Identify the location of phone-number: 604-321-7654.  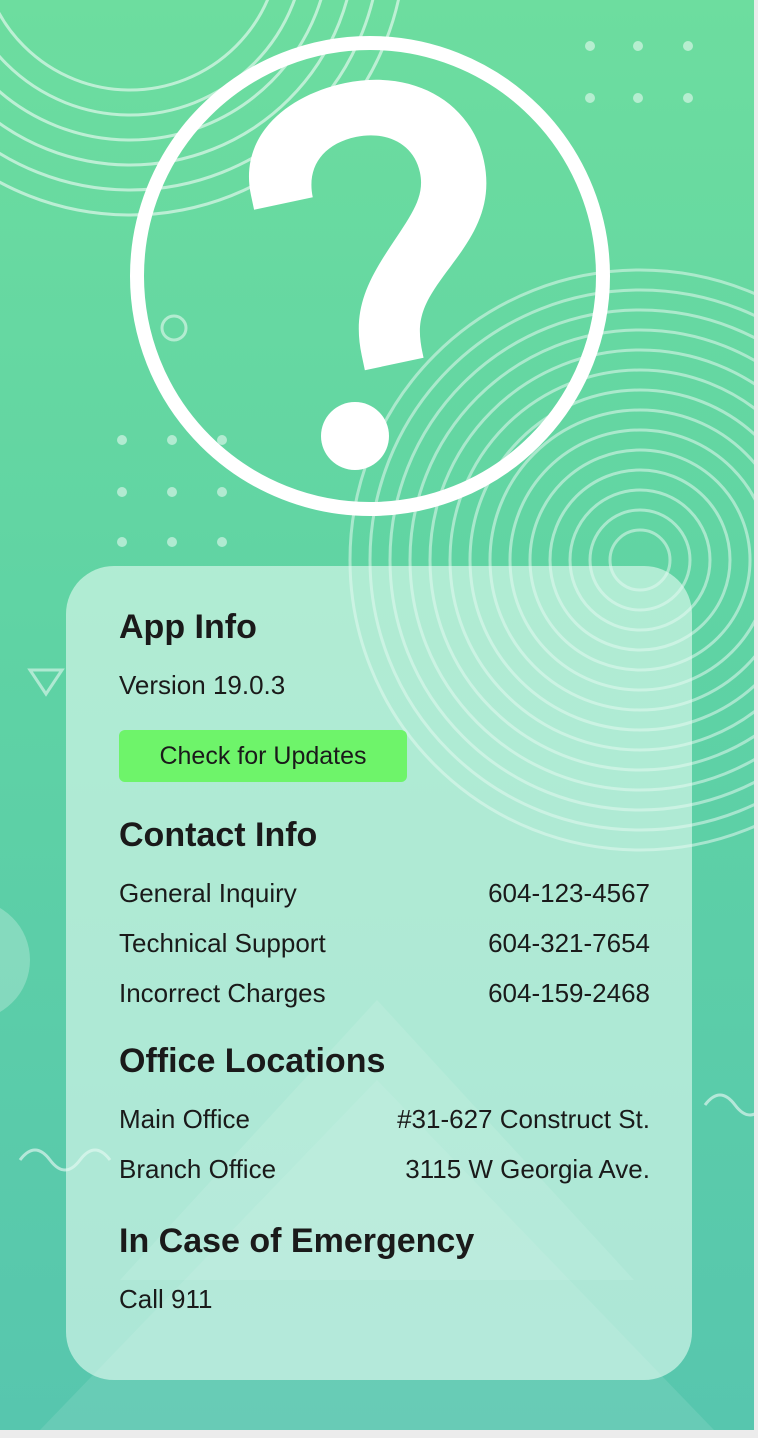
(569, 943).